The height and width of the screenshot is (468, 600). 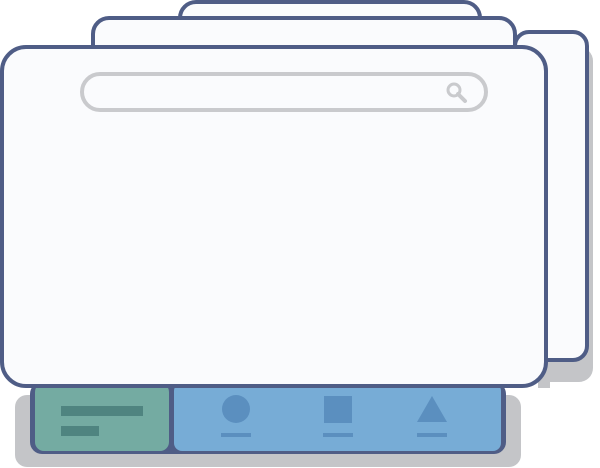 What do you see at coordinates (284, 92) in the screenshot?
I see `search-input` at bounding box center [284, 92].